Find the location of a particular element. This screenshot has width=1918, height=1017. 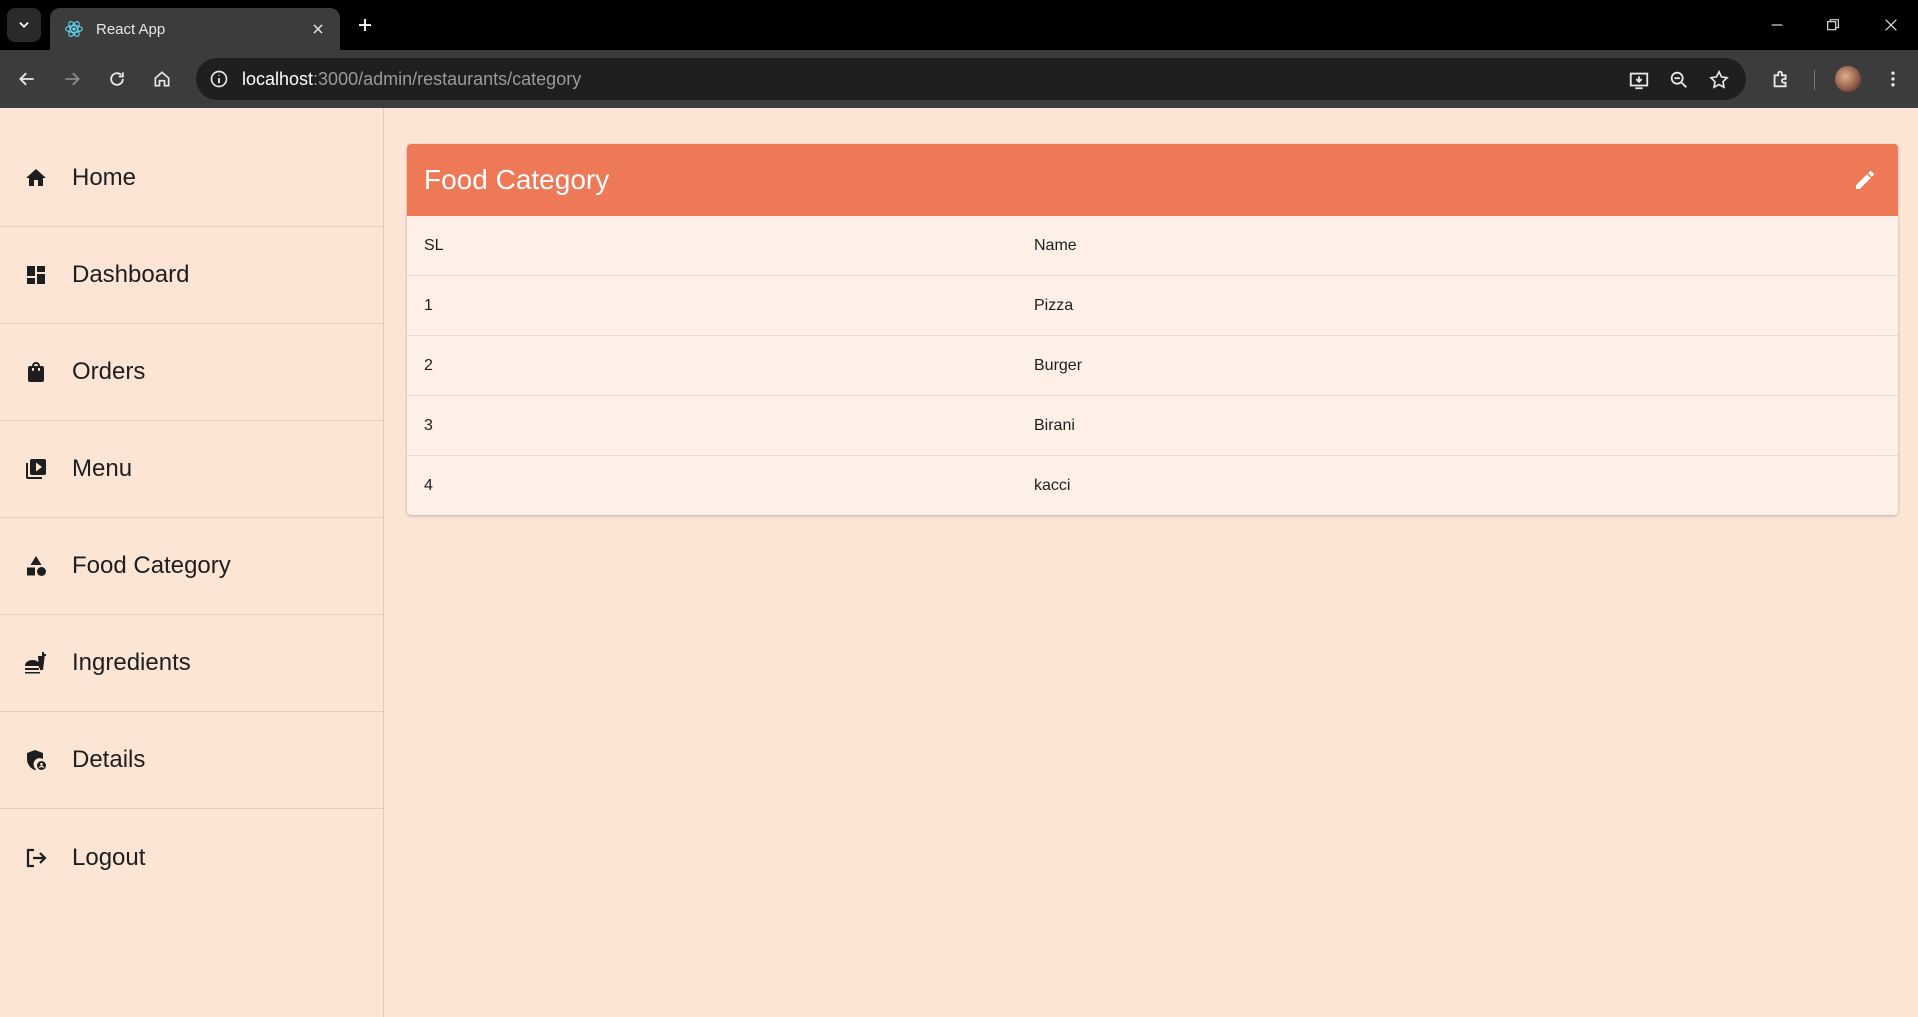

sidebar-item-label: Menu is located at coordinates (102, 468).